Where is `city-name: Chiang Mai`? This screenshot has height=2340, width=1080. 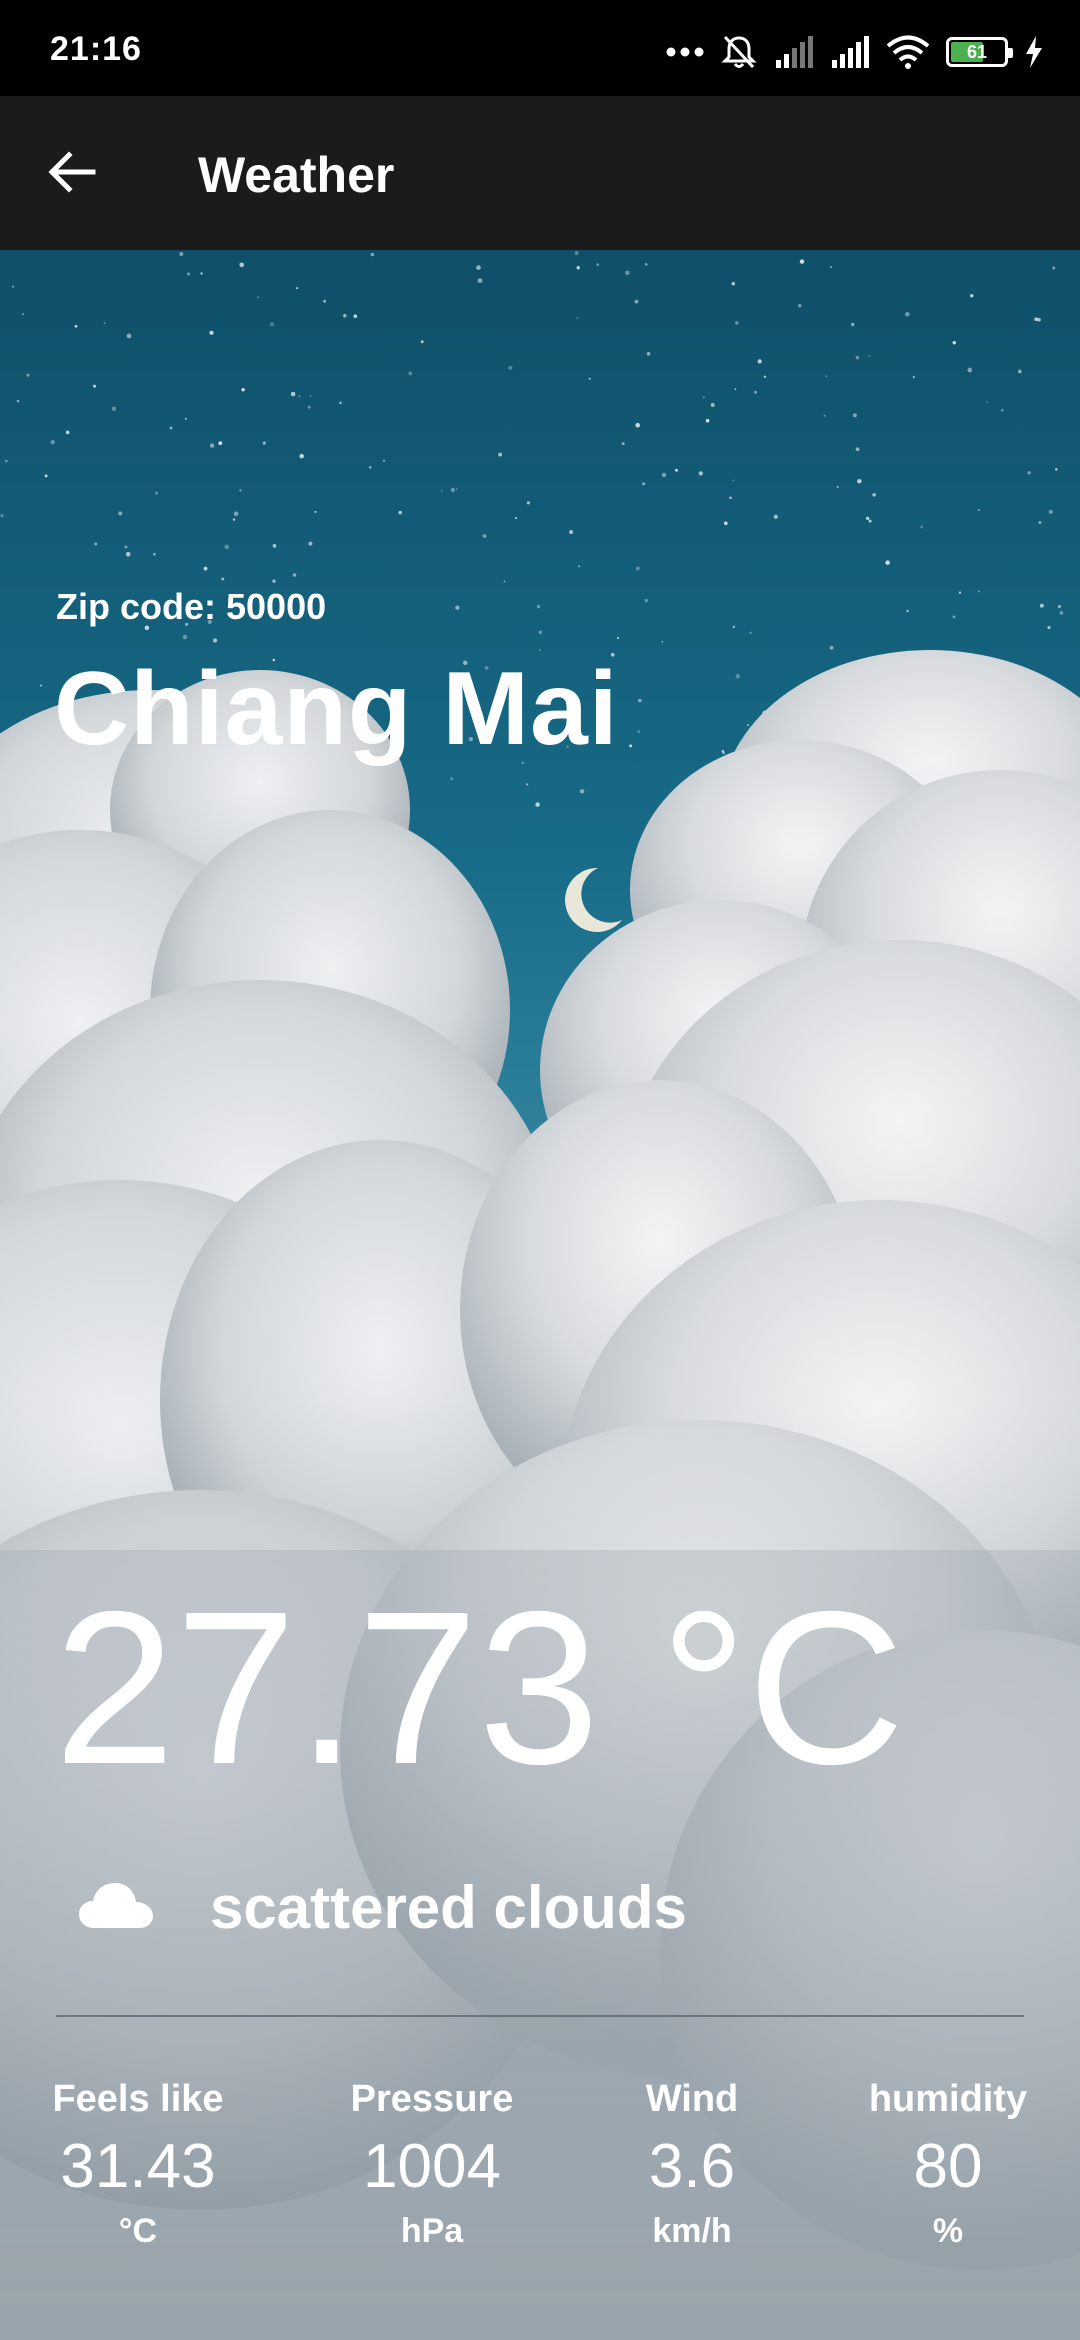 city-name: Chiang Mai is located at coordinates (336, 709).